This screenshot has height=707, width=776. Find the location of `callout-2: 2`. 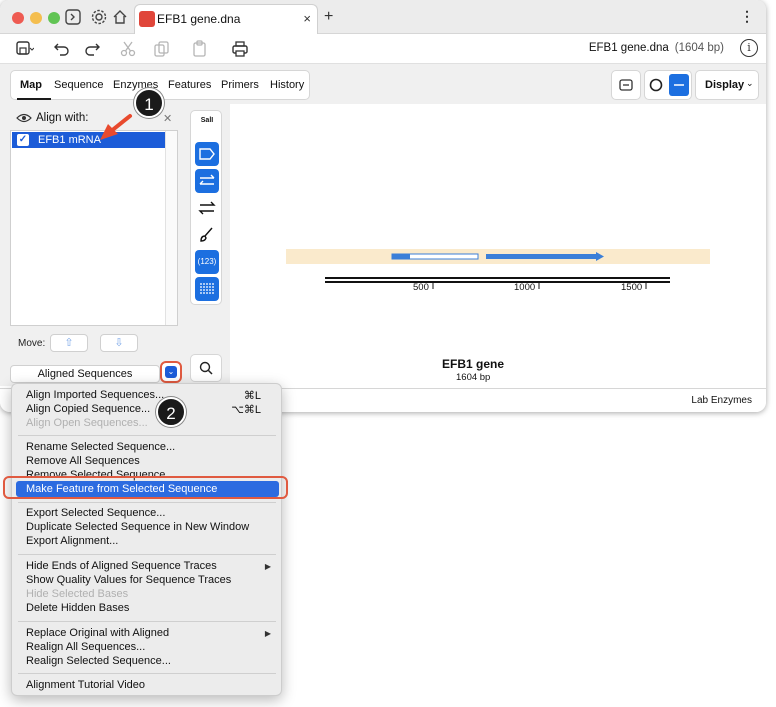

callout-2: 2 is located at coordinates (171, 412).